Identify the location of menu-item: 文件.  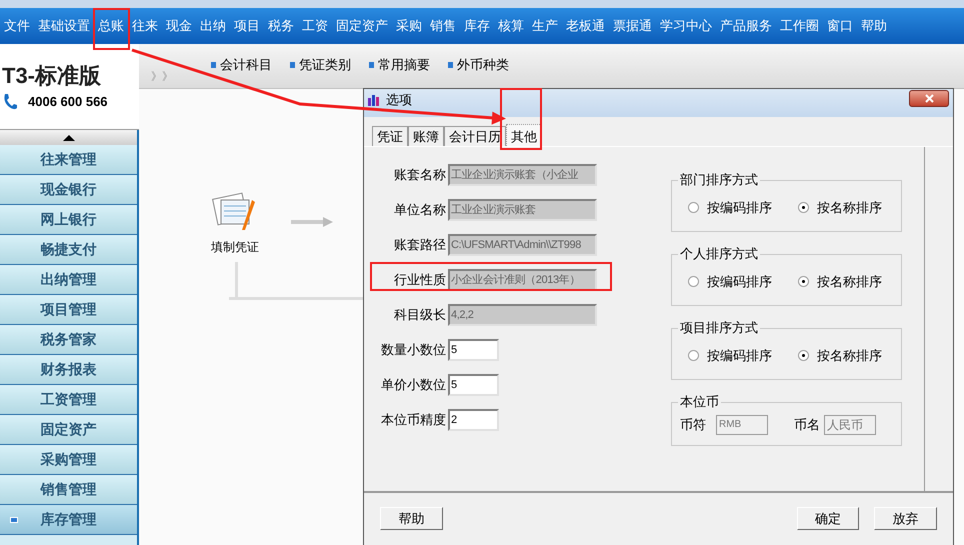
(17, 26).